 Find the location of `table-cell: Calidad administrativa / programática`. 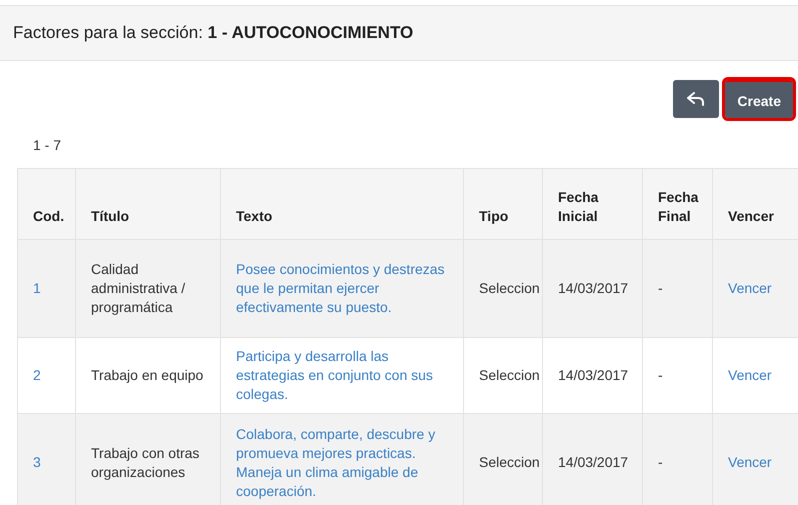

table-cell: Calidad administrativa / programática is located at coordinates (148, 289).